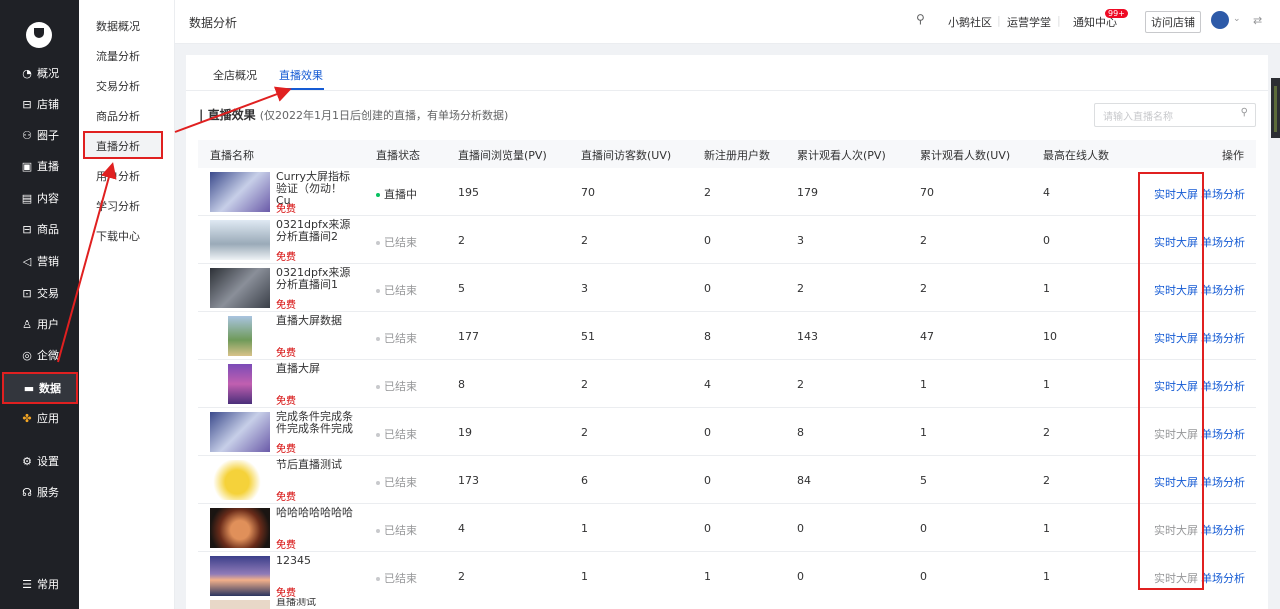  I want to click on scrollbar, so click(1275, 108).